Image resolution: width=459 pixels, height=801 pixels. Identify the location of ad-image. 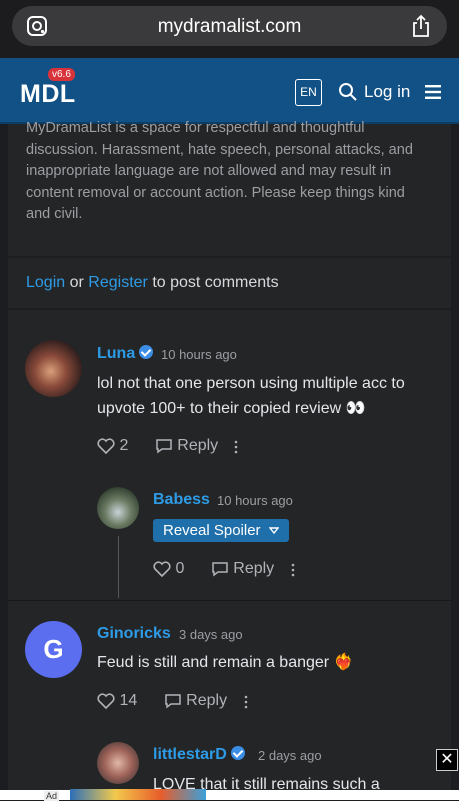
(138, 794).